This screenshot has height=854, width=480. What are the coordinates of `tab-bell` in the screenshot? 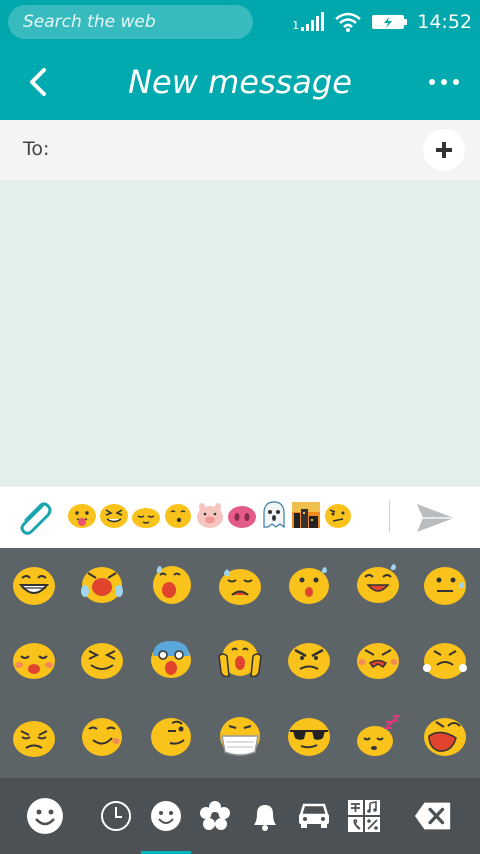 It's located at (265, 816).